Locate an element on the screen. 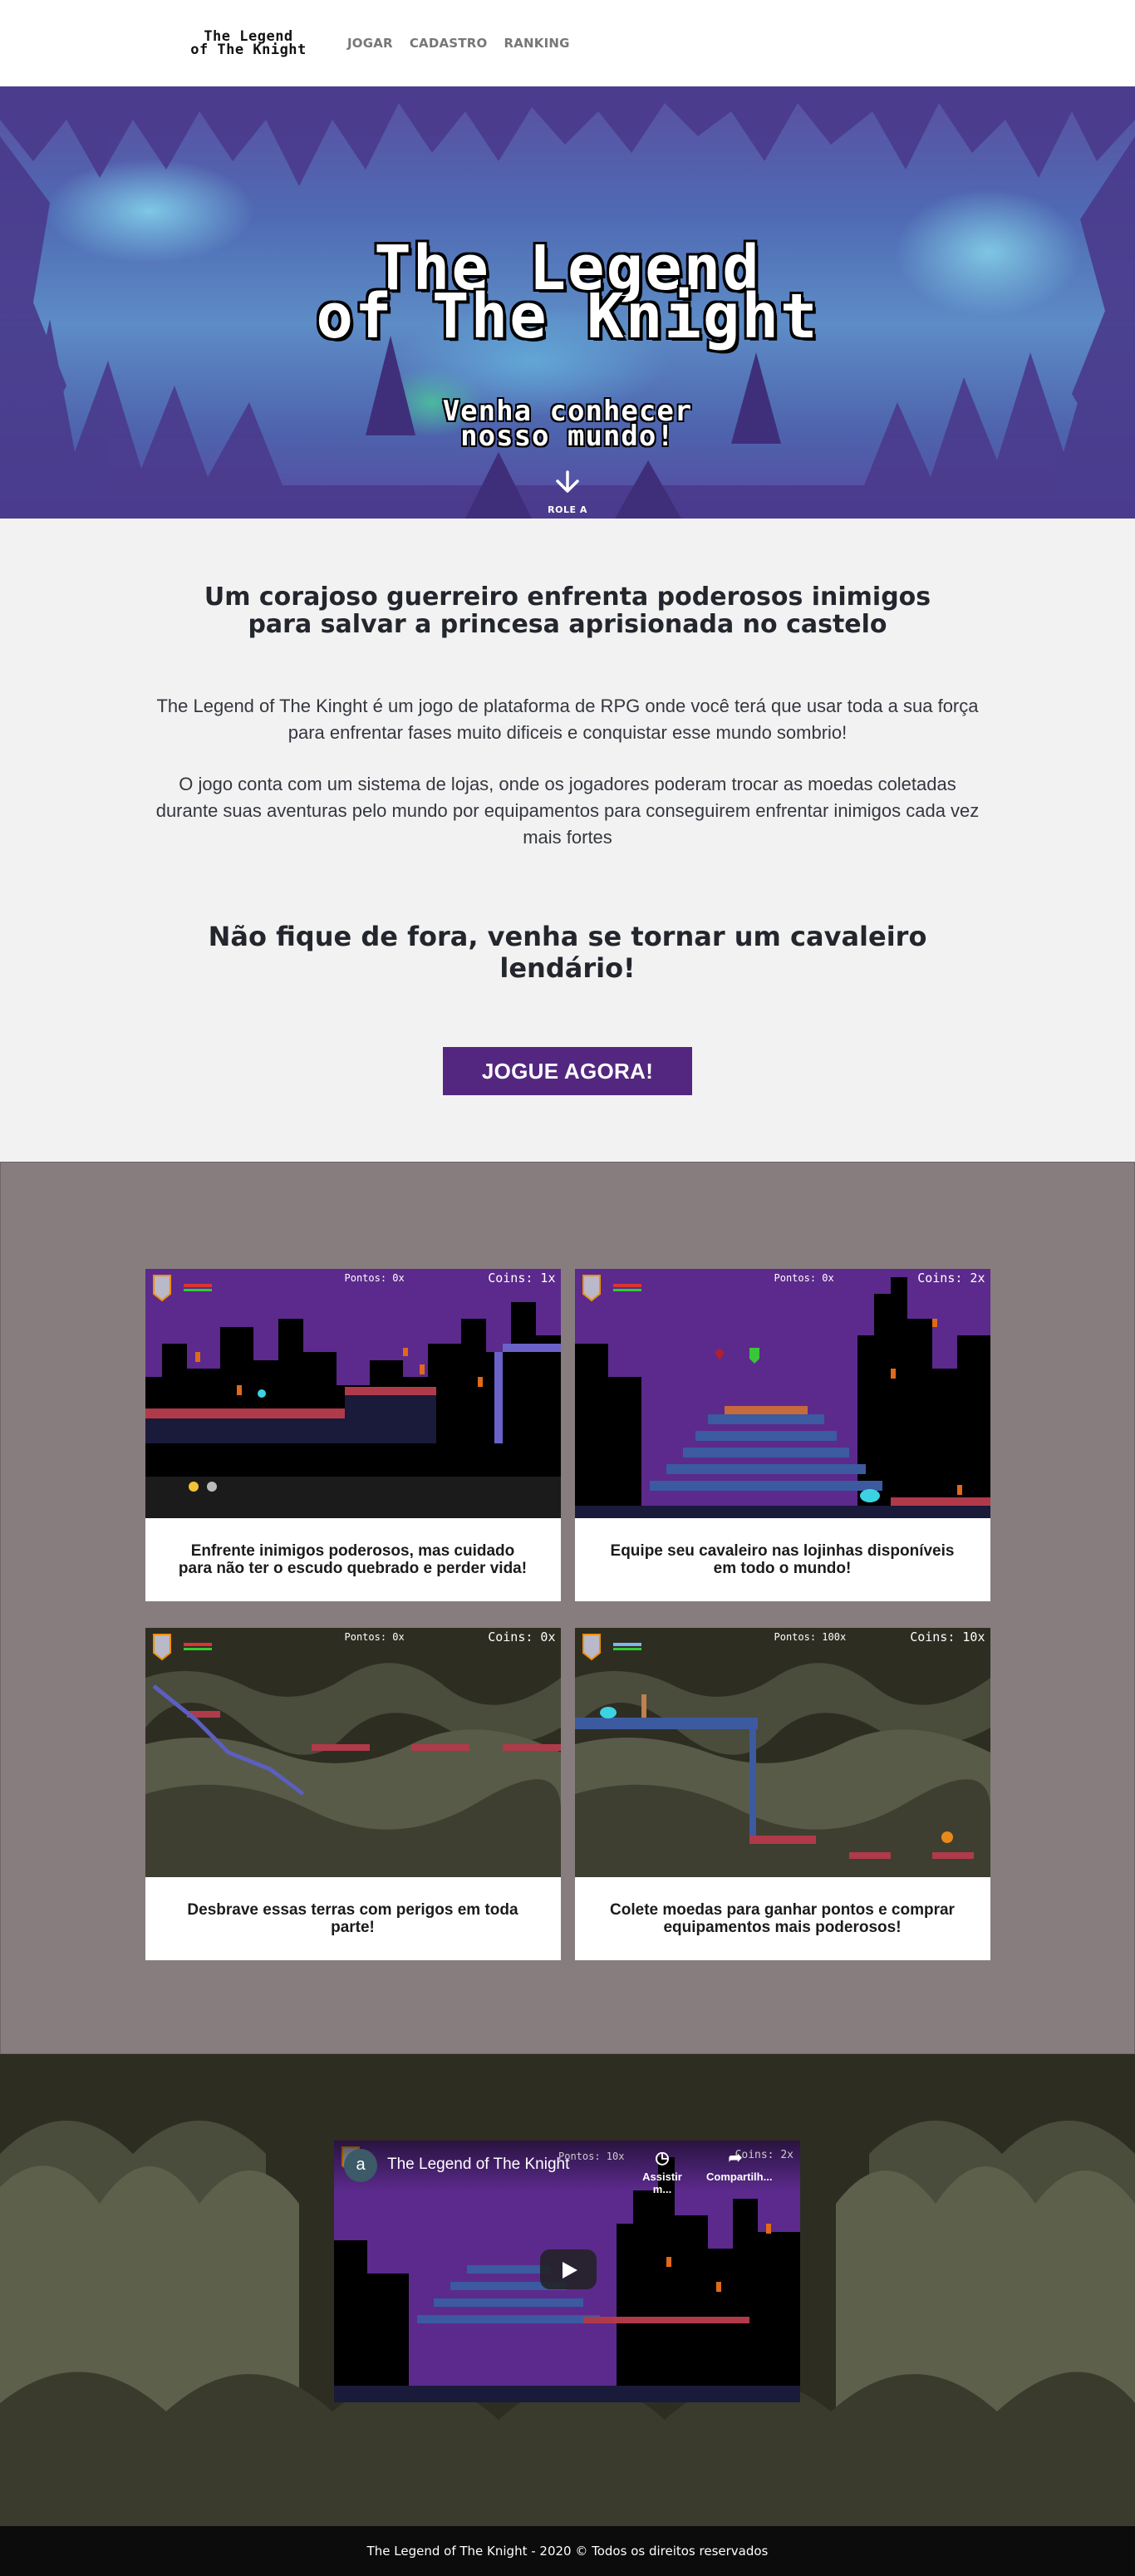 The width and height of the screenshot is (1135, 2576). hero-subtitle-line-2: nosso mundo! is located at coordinates (567, 436).